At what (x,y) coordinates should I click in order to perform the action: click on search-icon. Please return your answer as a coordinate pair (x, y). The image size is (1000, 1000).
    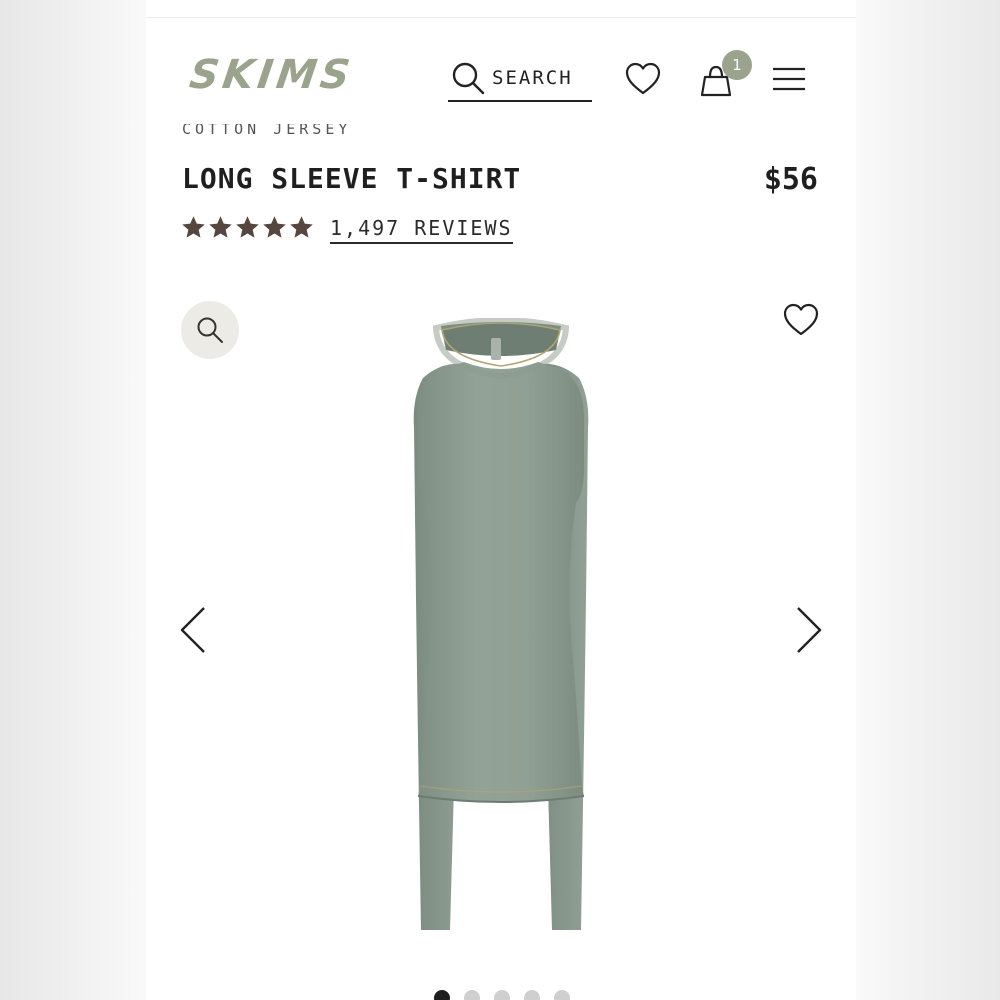
    Looking at the image, I should click on (468, 78).